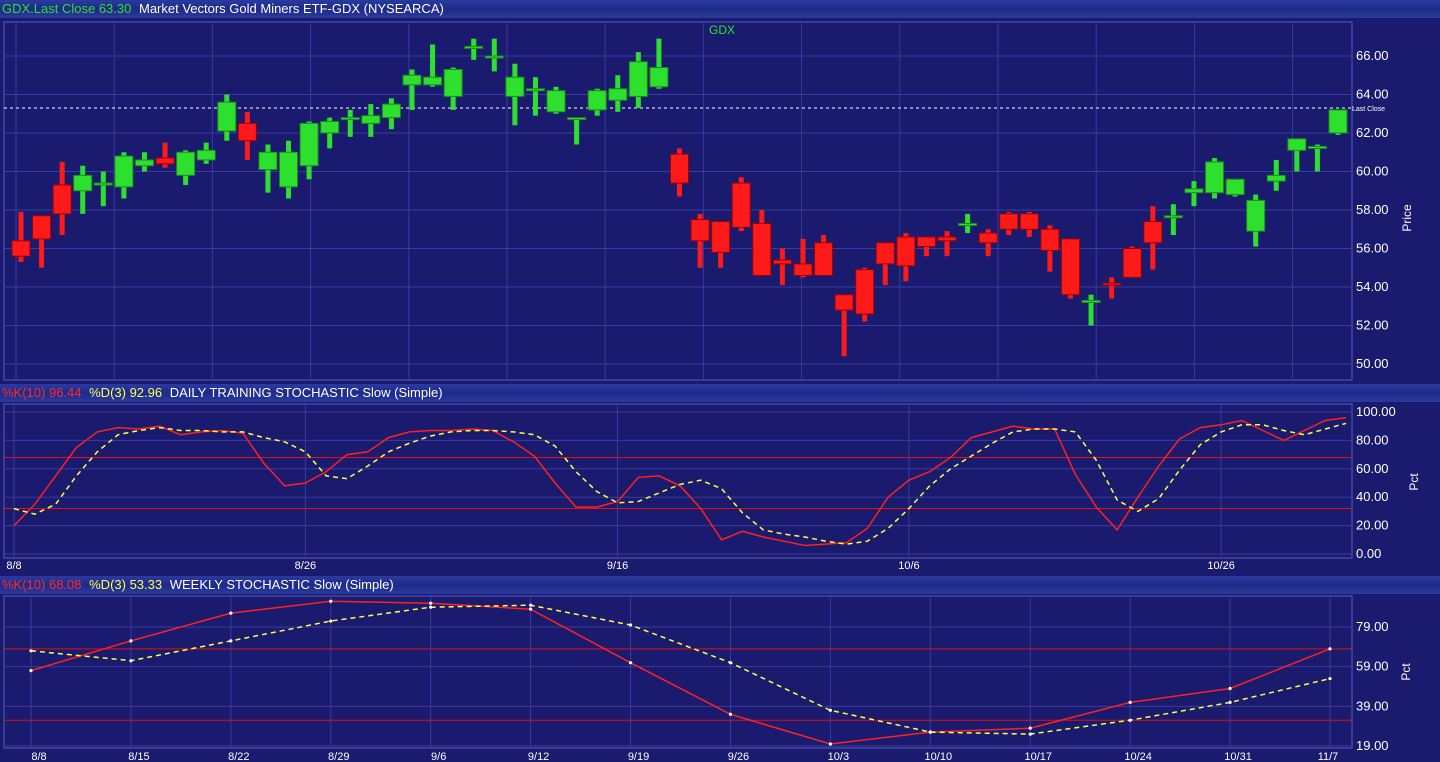 The width and height of the screenshot is (1440, 762). I want to click on daily-axis-title: Pct, so click(1414, 482).